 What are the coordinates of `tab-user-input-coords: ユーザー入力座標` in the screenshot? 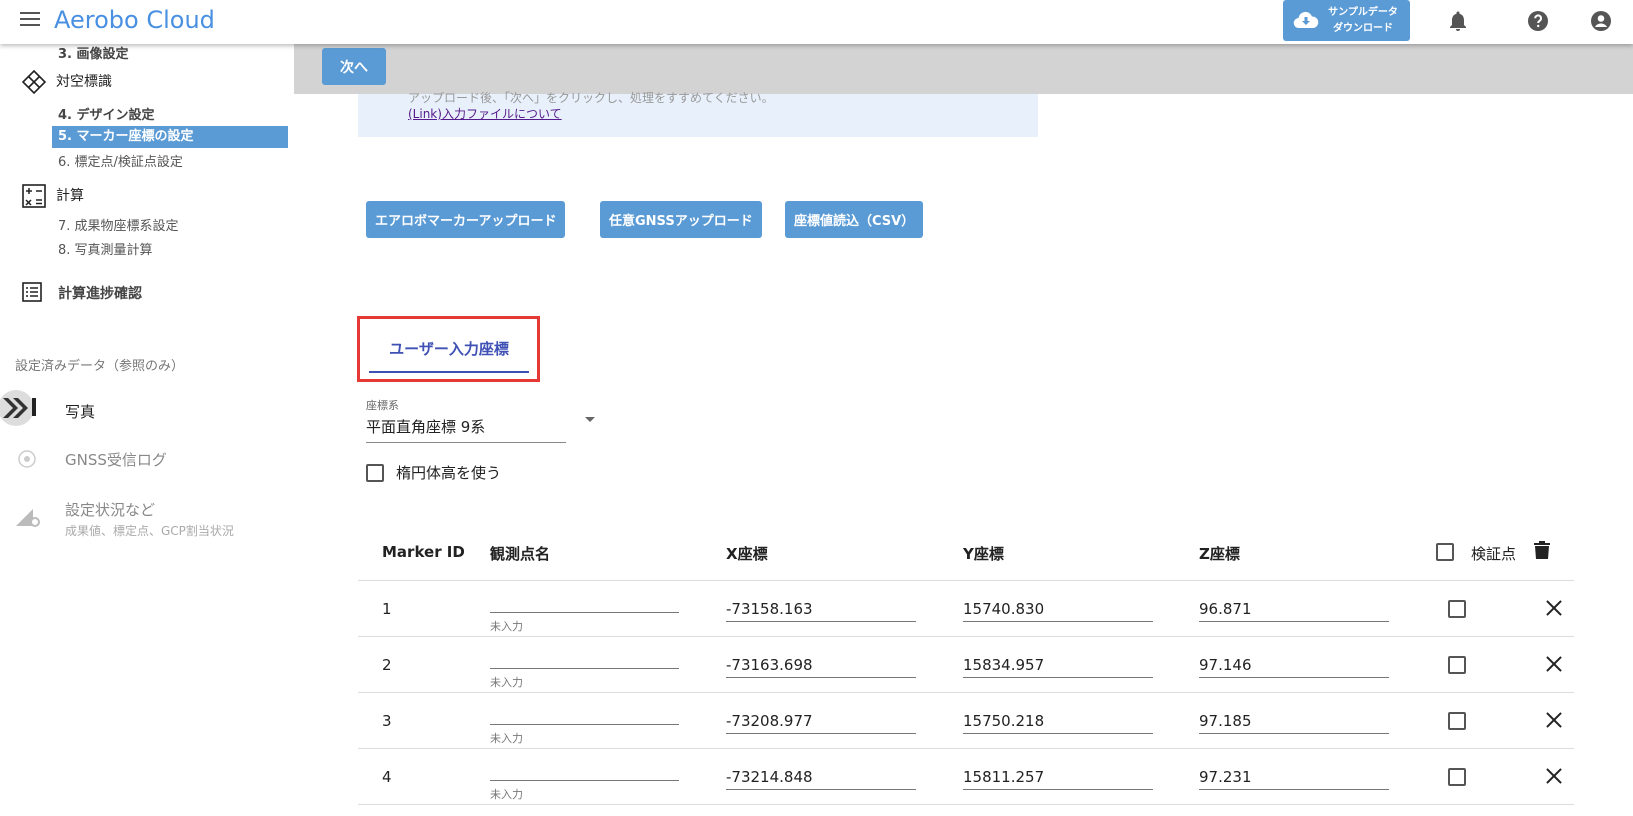 It's located at (449, 350).